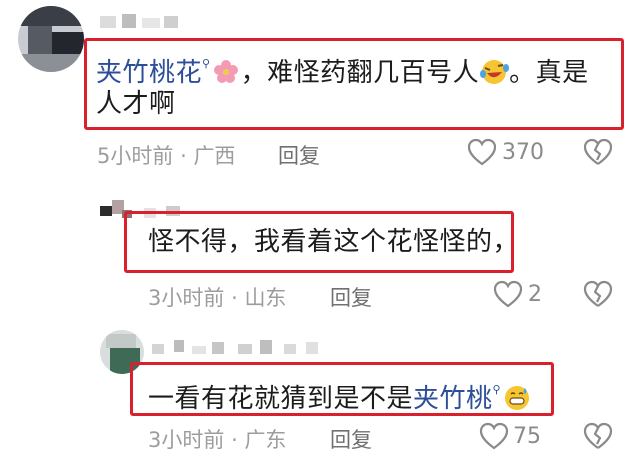 The height and width of the screenshot is (471, 640). Describe the element at coordinates (226, 72) in the screenshot. I see `flower-emoji-icon` at that location.